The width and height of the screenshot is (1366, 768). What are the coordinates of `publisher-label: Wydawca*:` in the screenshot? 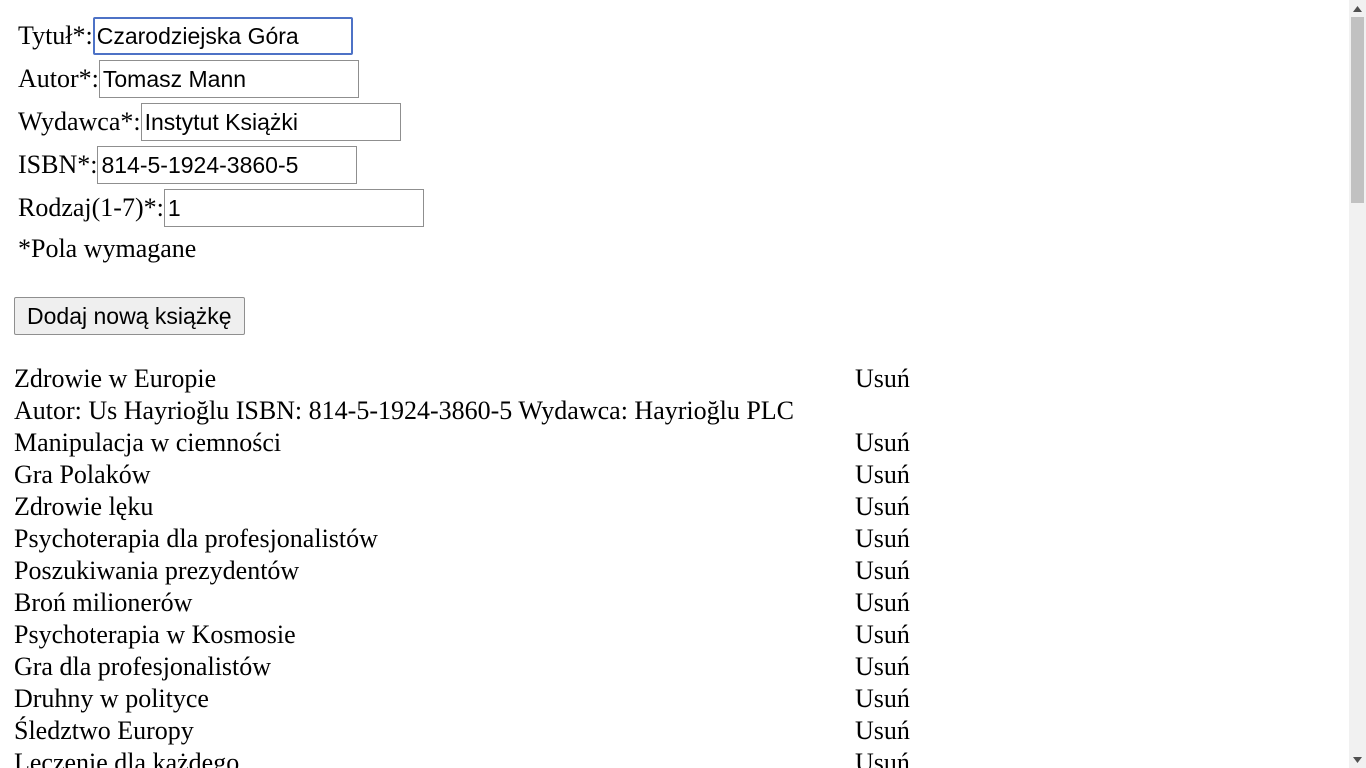 It's located at (79, 121).